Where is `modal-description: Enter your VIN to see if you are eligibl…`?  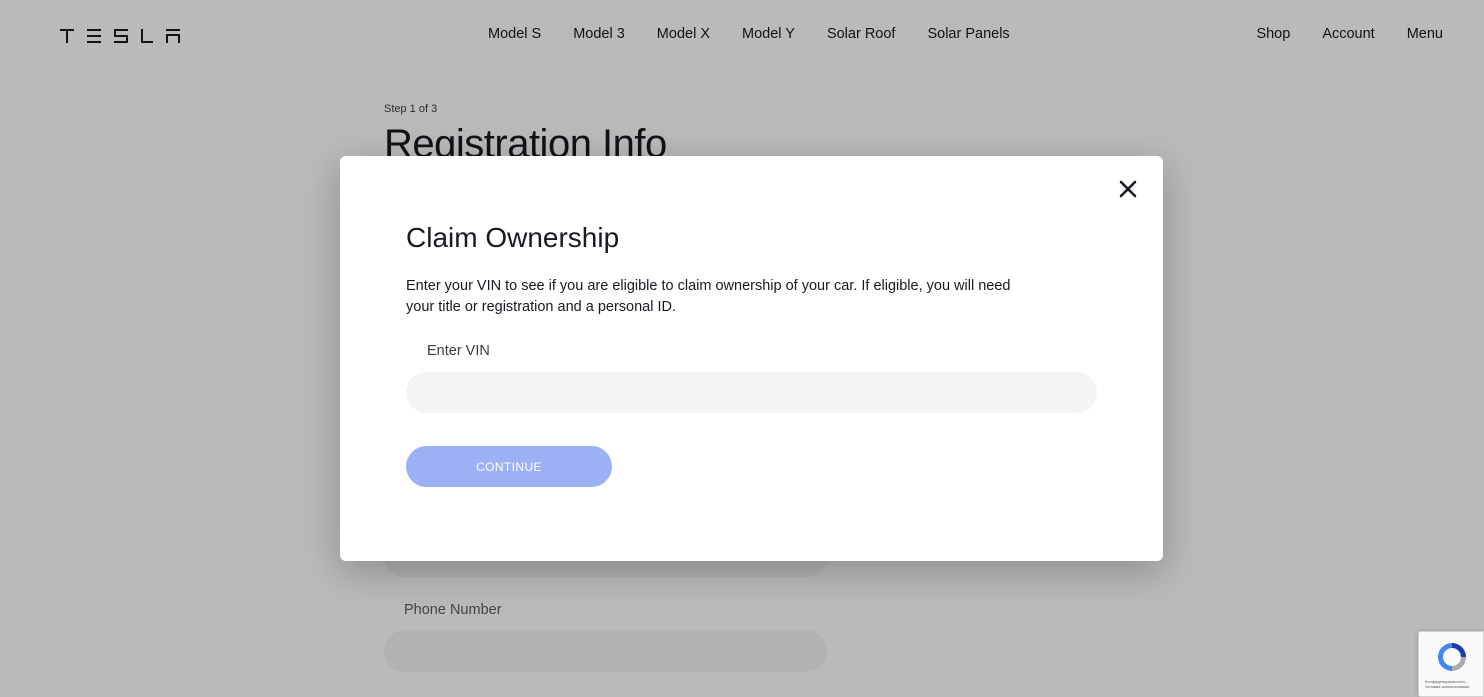 modal-description: Enter your VIN to see if you are eligibl… is located at coordinates (708, 296).